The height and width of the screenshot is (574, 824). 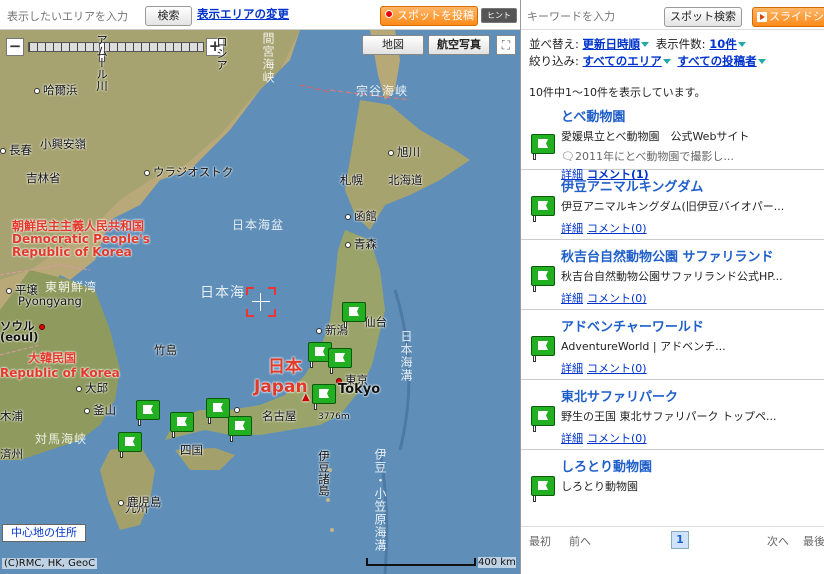 What do you see at coordinates (632, 325) in the screenshot?
I see `spot-title-link: アドベンチャーワールド` at bounding box center [632, 325].